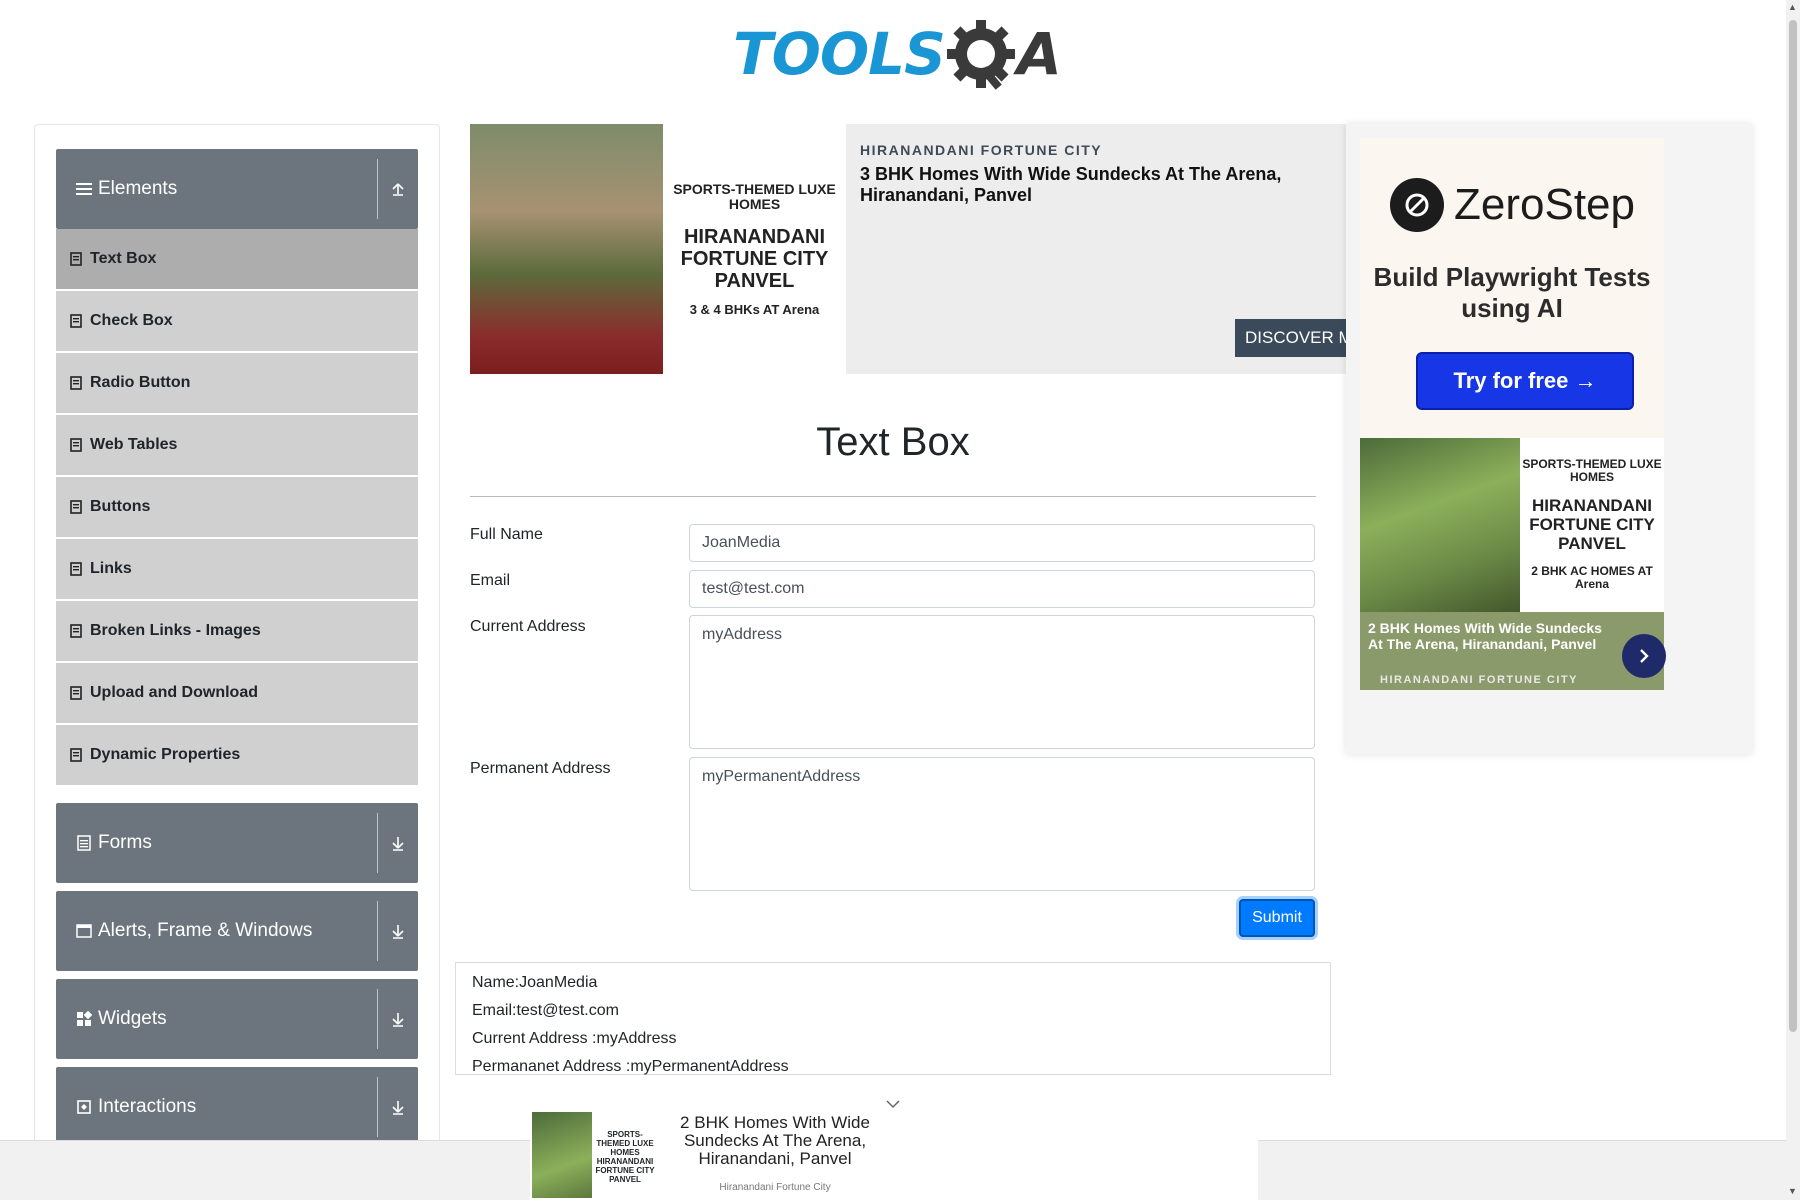 Image resolution: width=1800 pixels, height=1200 pixels. Describe the element at coordinates (1440, 525) in the screenshot. I see `ad-park-image` at that location.